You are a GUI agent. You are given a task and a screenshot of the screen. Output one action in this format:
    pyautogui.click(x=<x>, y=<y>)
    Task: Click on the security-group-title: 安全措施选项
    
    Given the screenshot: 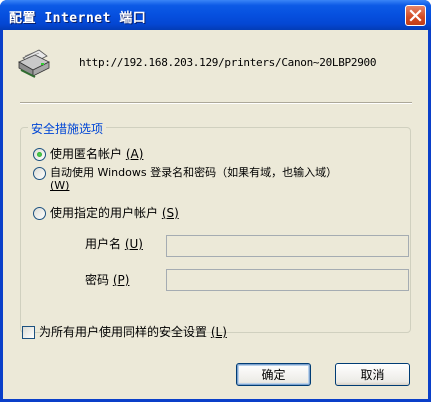 What is the action you would take?
    pyautogui.click(x=67, y=128)
    